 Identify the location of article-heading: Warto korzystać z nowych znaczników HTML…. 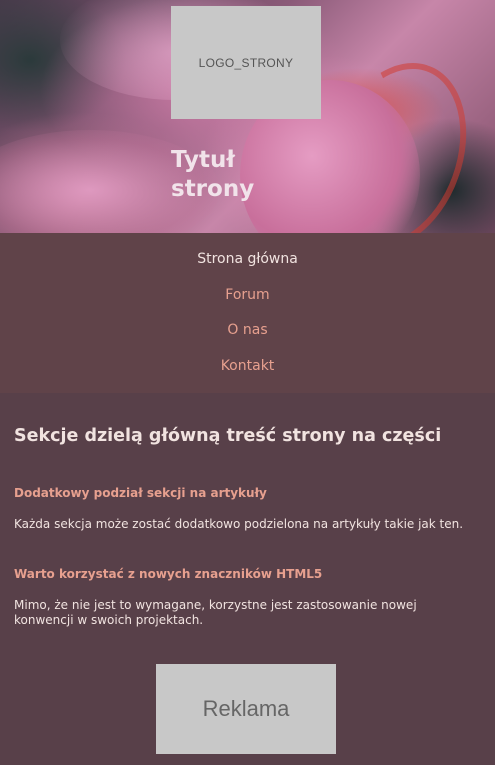
(168, 574).